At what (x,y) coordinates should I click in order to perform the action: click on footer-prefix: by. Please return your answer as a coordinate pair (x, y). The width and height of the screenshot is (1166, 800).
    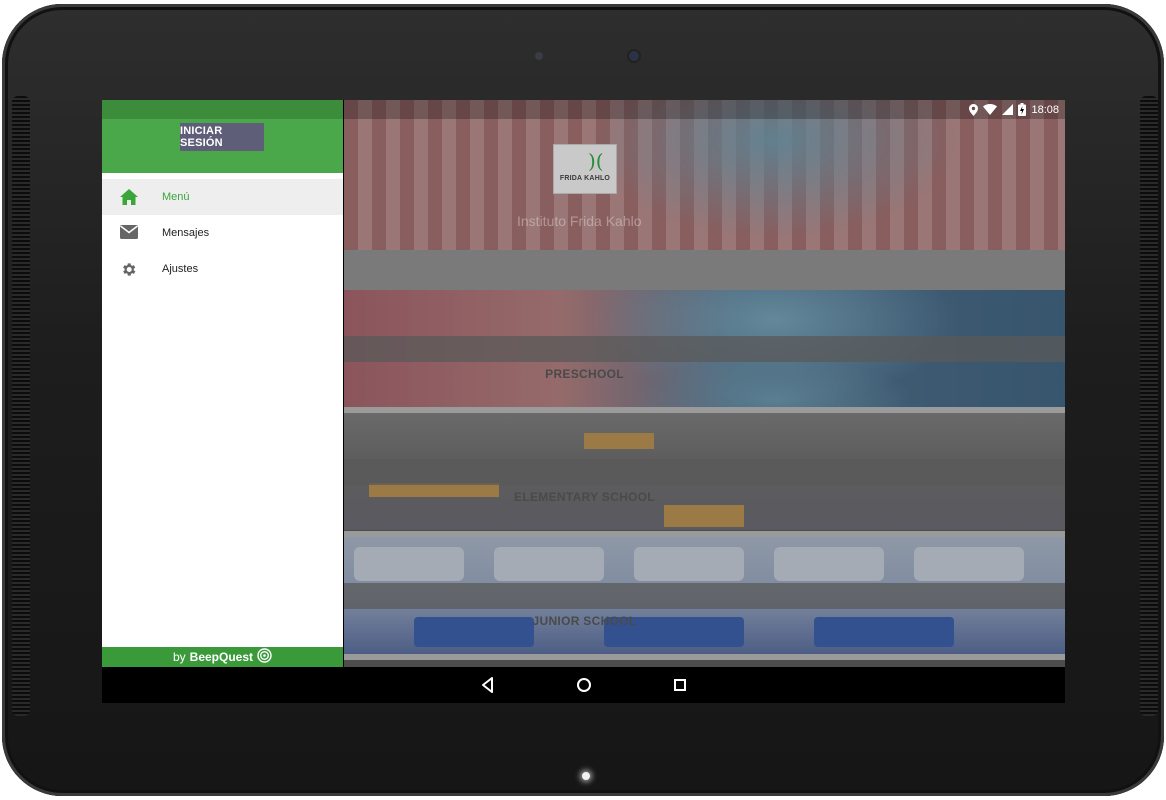
    Looking at the image, I should click on (179, 657).